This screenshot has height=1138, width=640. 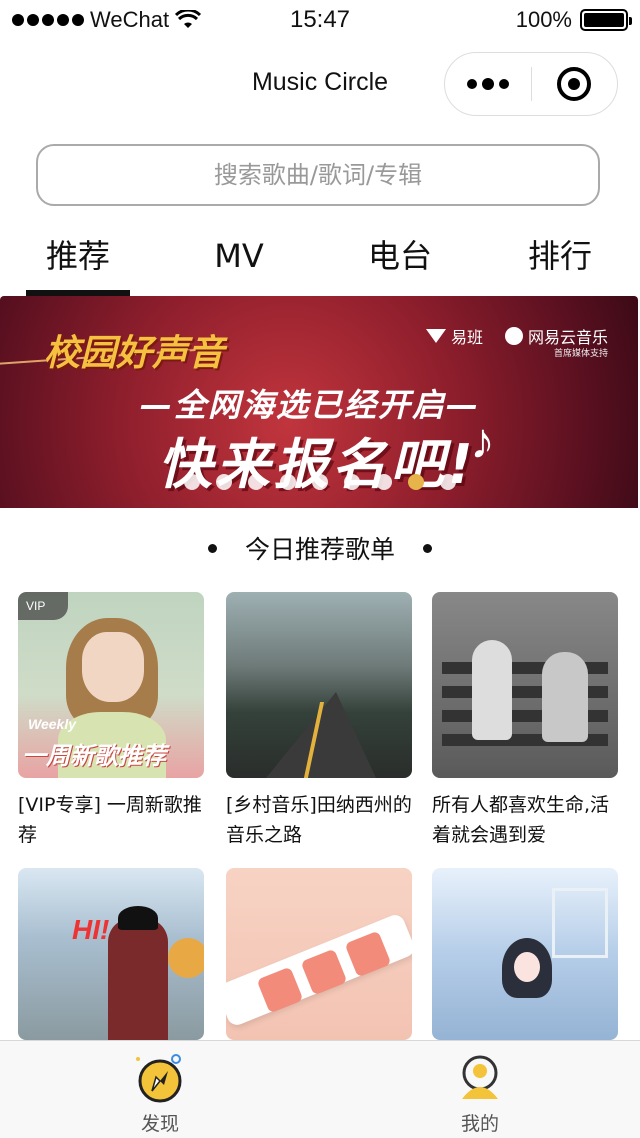 I want to click on tab-ranking: 排行, so click(x=560, y=259).